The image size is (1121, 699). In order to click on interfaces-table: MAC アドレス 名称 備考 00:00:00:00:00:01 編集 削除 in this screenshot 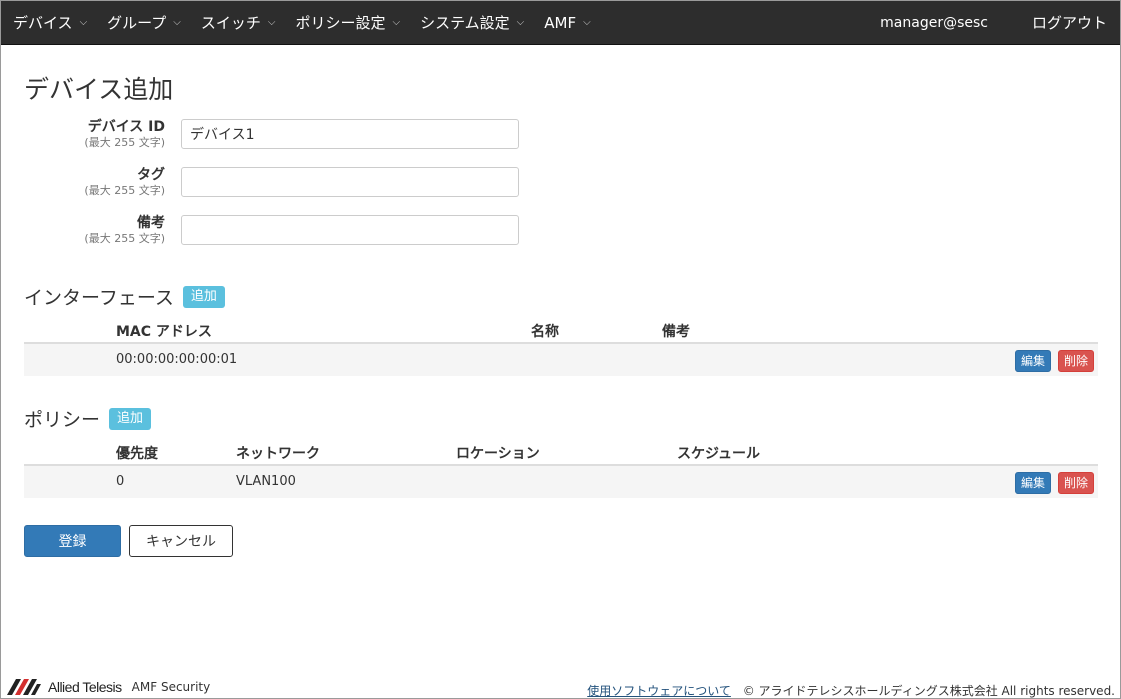, I will do `click(561, 347)`.